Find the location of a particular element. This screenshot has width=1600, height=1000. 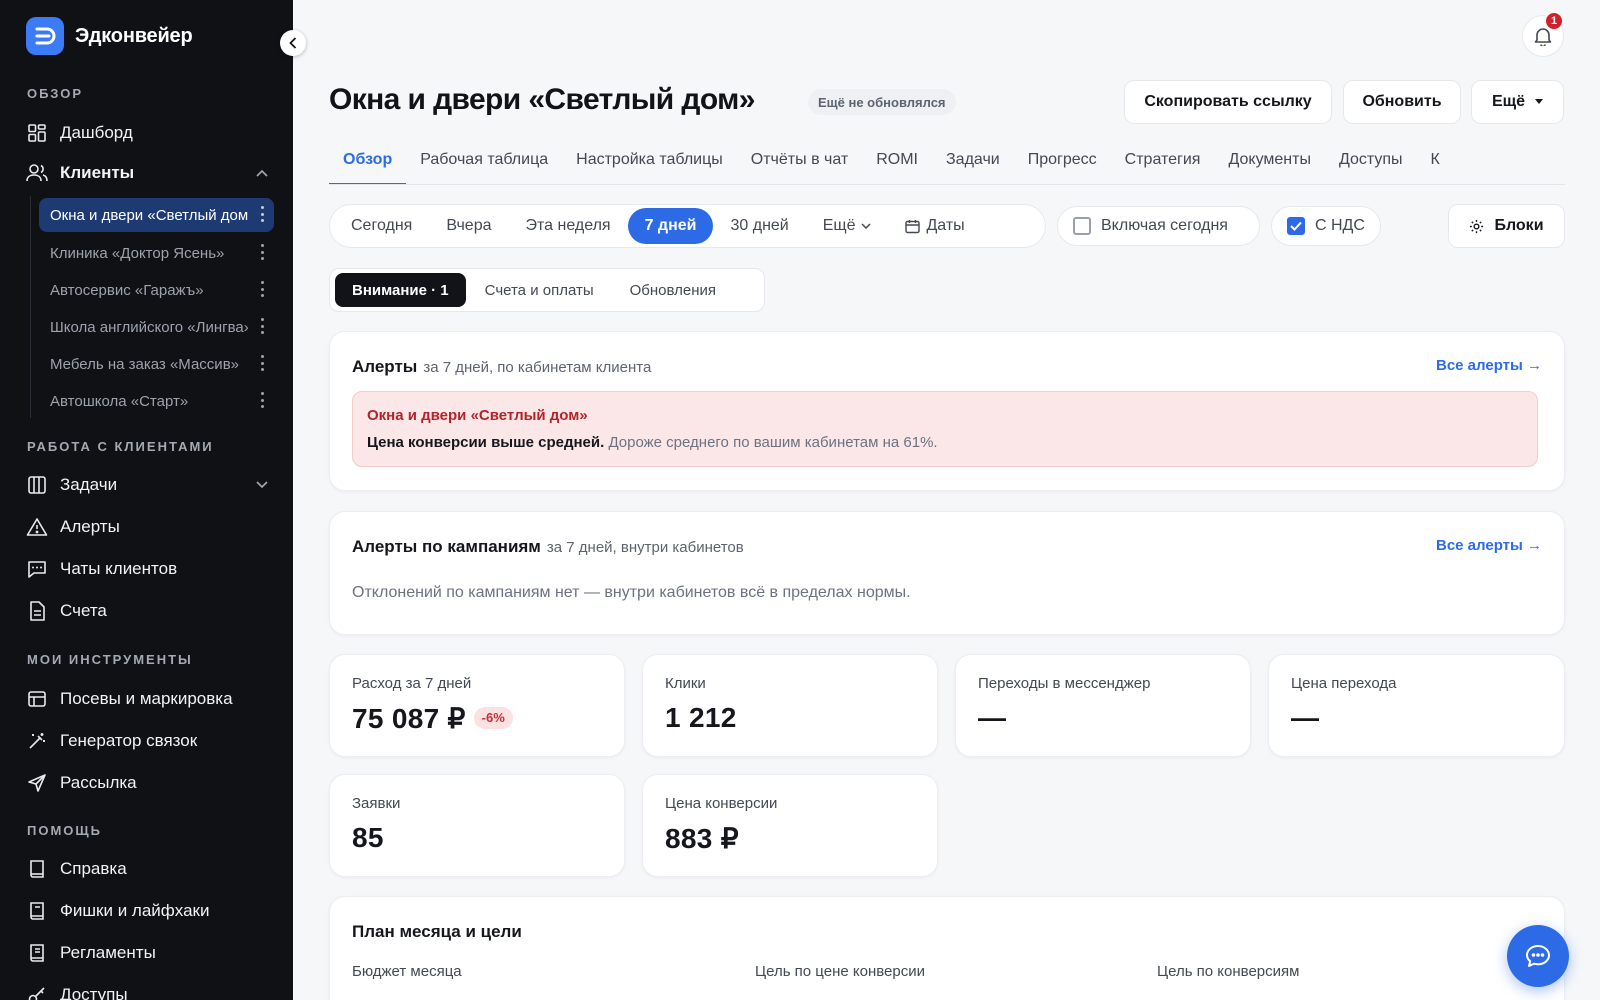

nav-chats: Чаты клиентов is located at coordinates (148, 569).